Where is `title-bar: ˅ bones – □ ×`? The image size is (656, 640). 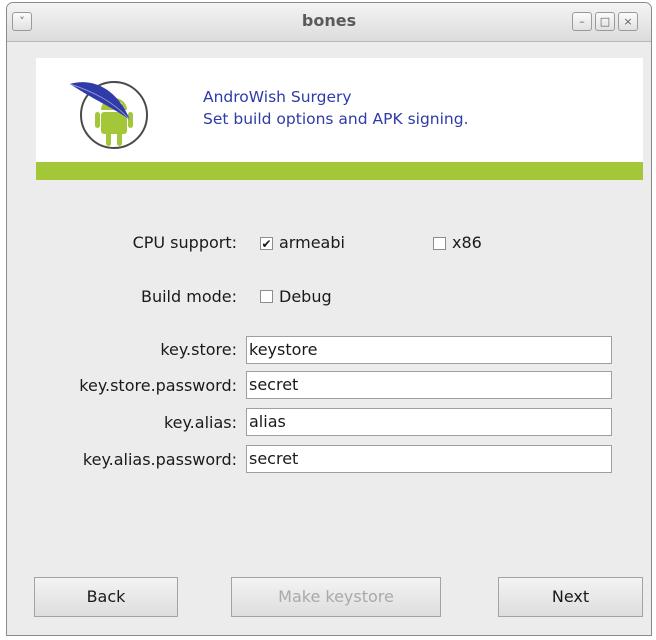
title-bar: ˅ bones – □ × is located at coordinates (329, 22).